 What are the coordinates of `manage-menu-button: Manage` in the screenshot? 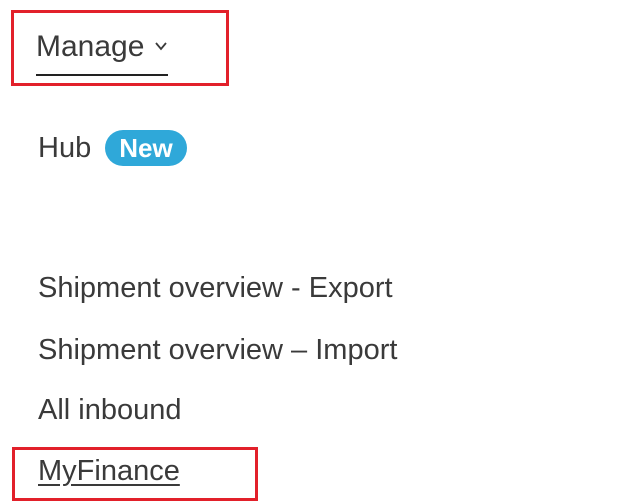 It's located at (102, 52).